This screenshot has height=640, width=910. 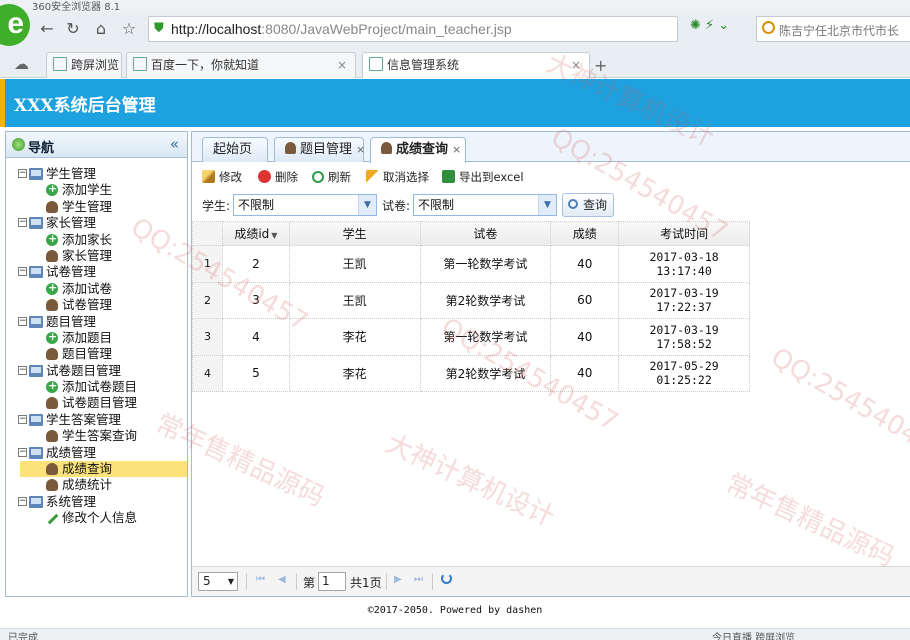 What do you see at coordinates (354, 264) in the screenshot?
I see `cell-student: 王凯` at bounding box center [354, 264].